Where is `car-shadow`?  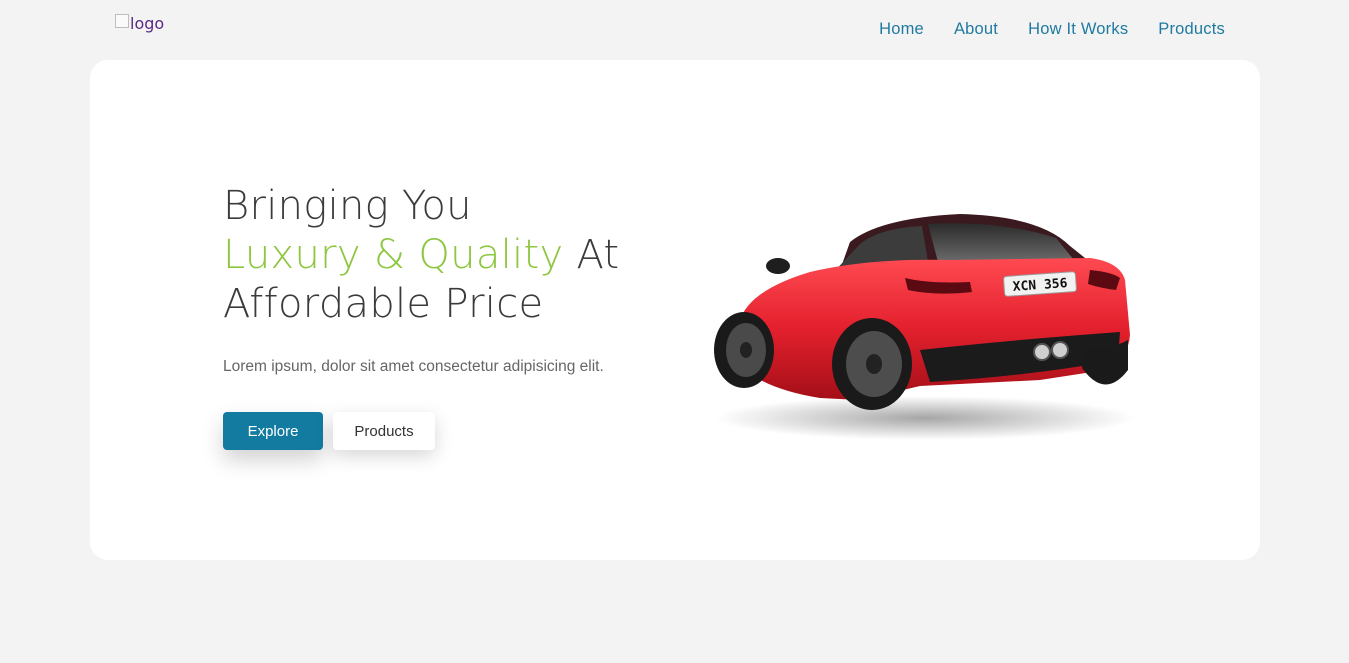
car-shadow is located at coordinates (925, 418).